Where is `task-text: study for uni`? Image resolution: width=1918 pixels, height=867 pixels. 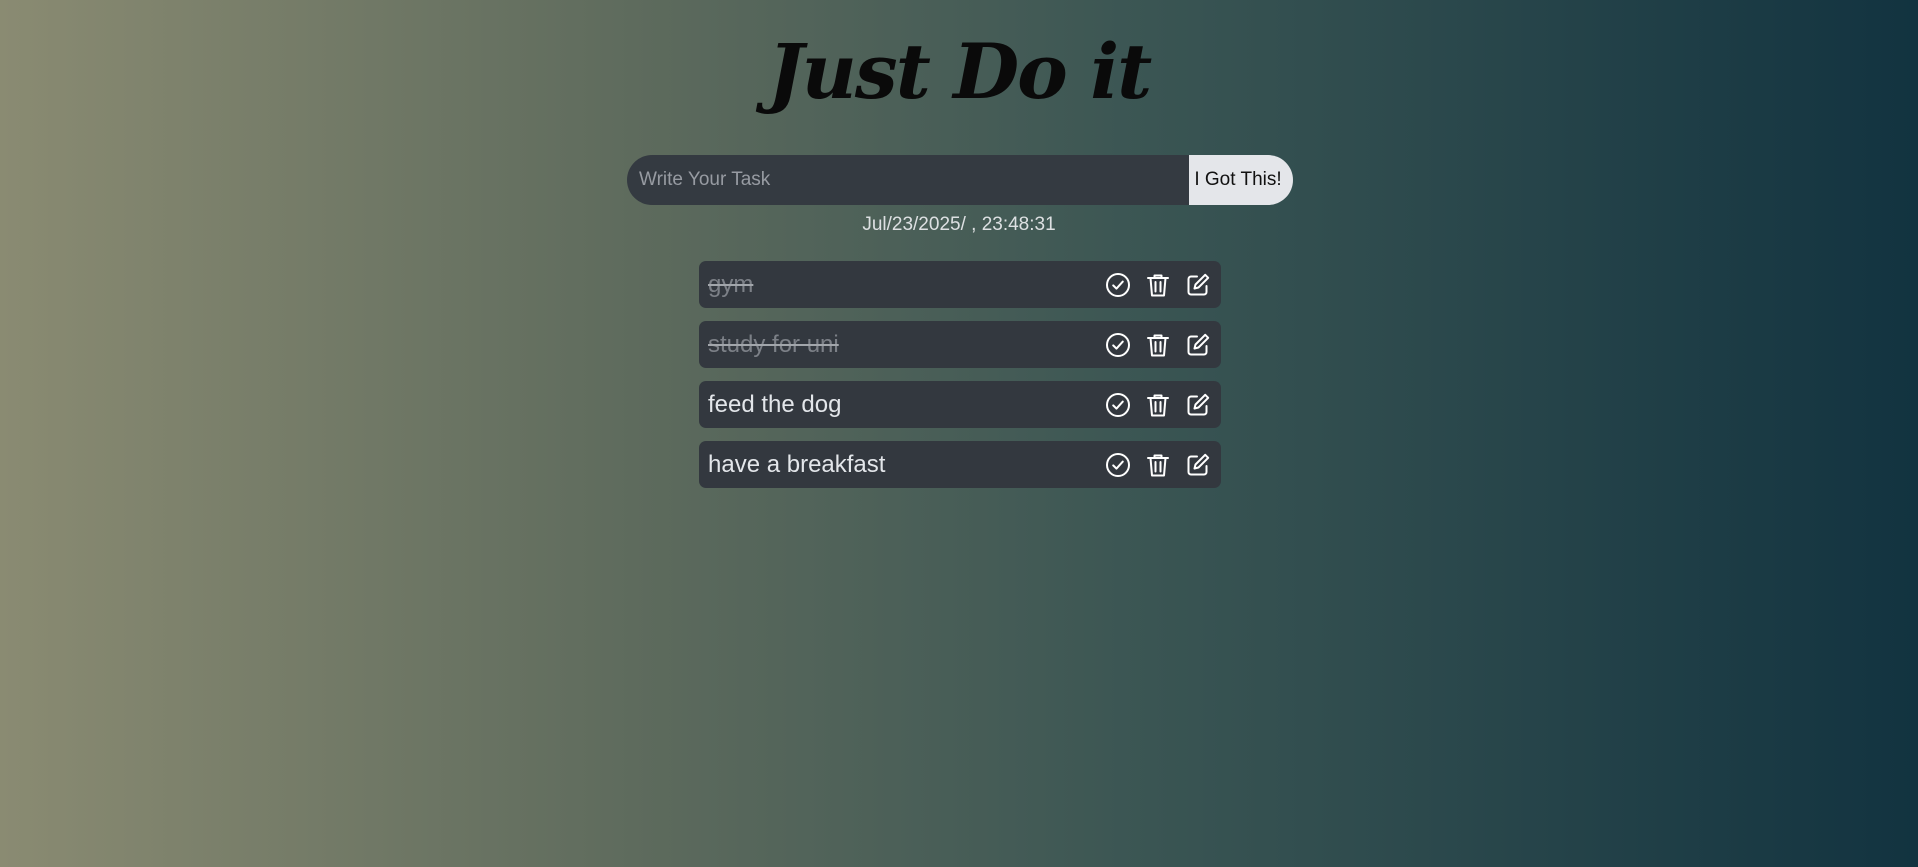 task-text: study for uni is located at coordinates (773, 344).